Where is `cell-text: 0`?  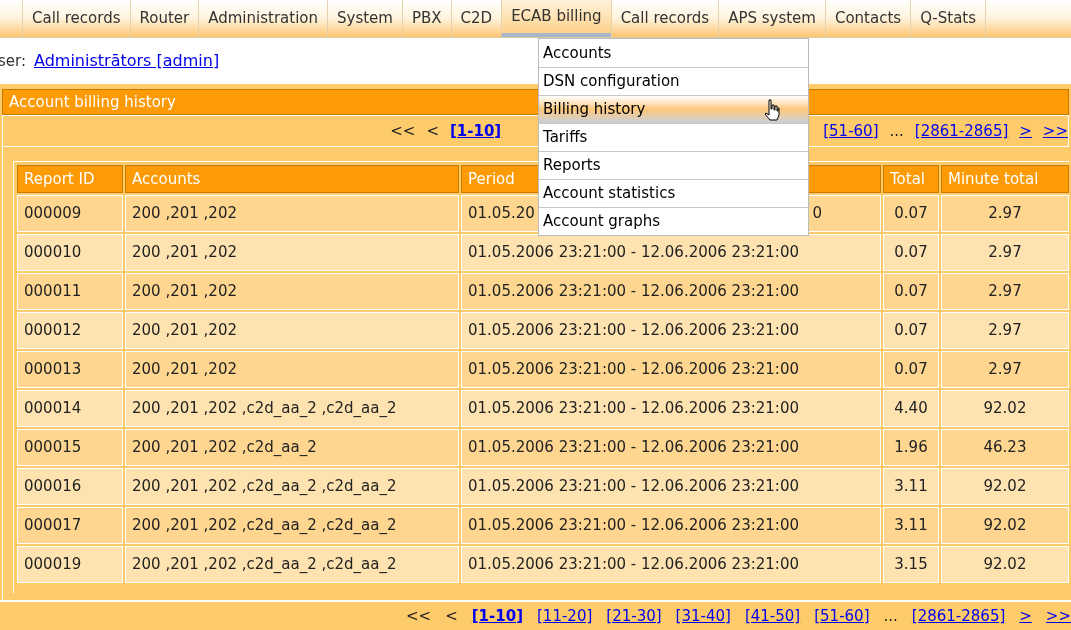
cell-text: 0 is located at coordinates (817, 214).